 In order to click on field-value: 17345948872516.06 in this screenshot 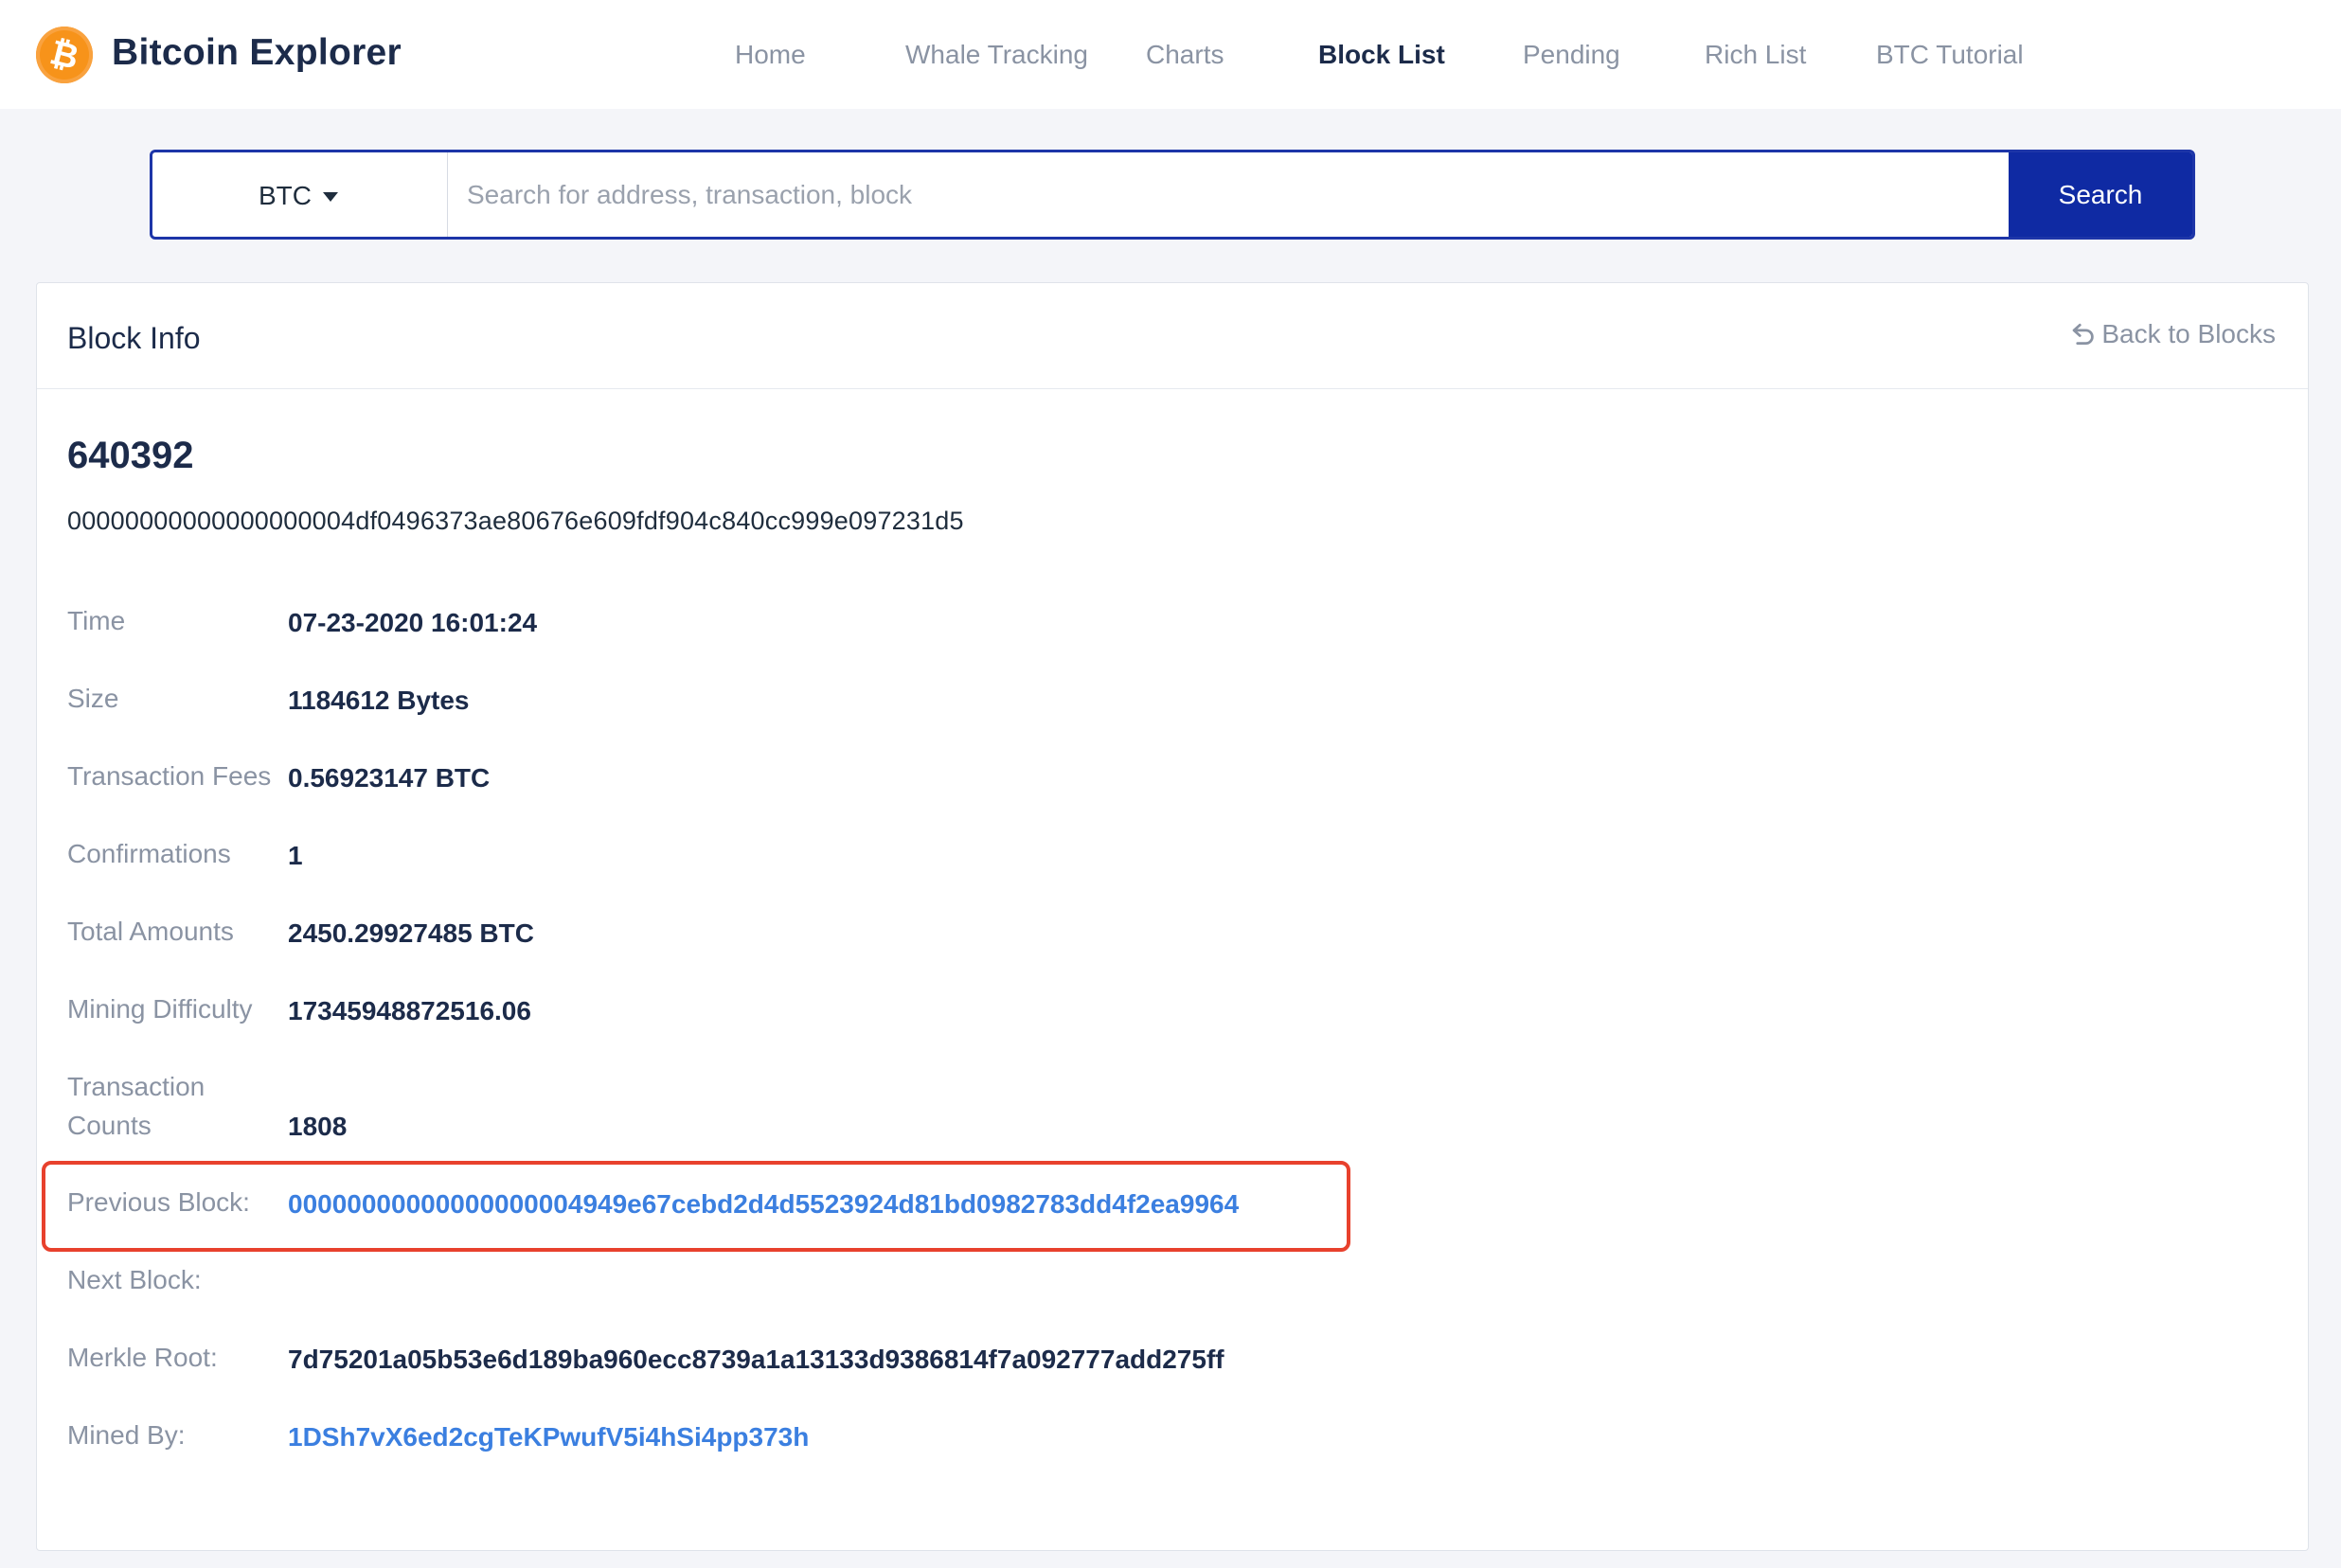, I will do `click(409, 1010)`.